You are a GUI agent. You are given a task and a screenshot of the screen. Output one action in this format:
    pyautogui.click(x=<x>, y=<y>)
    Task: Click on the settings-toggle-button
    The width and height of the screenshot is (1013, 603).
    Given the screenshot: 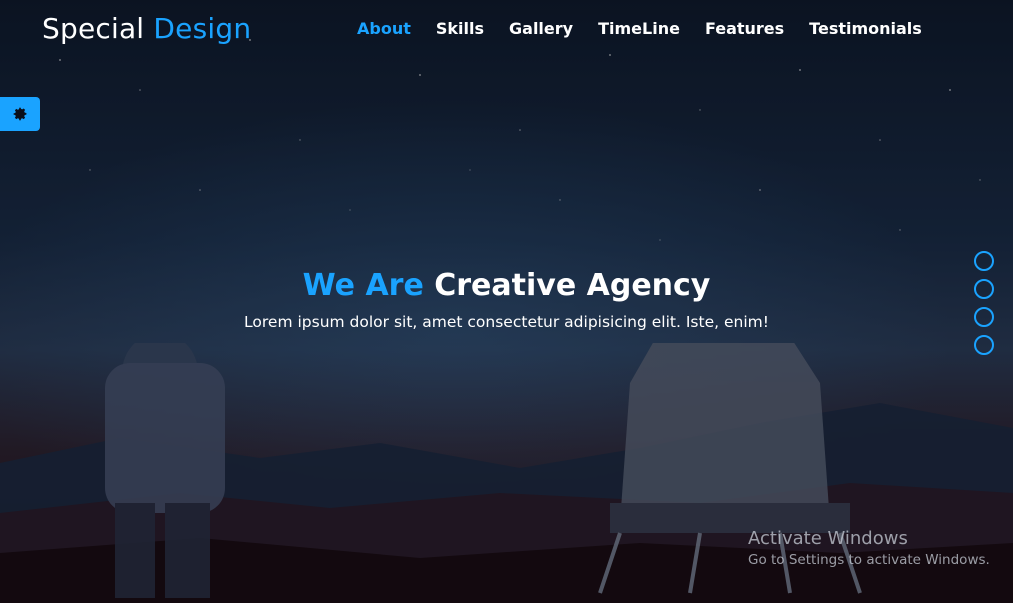 What is the action you would take?
    pyautogui.click(x=20, y=114)
    